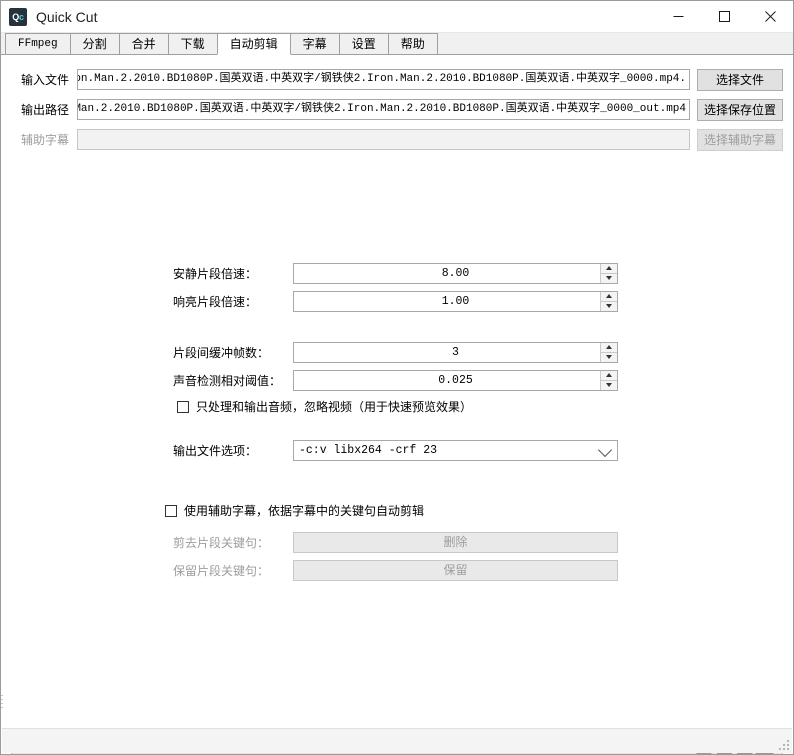  I want to click on threshold-decrement-button, so click(609, 385).